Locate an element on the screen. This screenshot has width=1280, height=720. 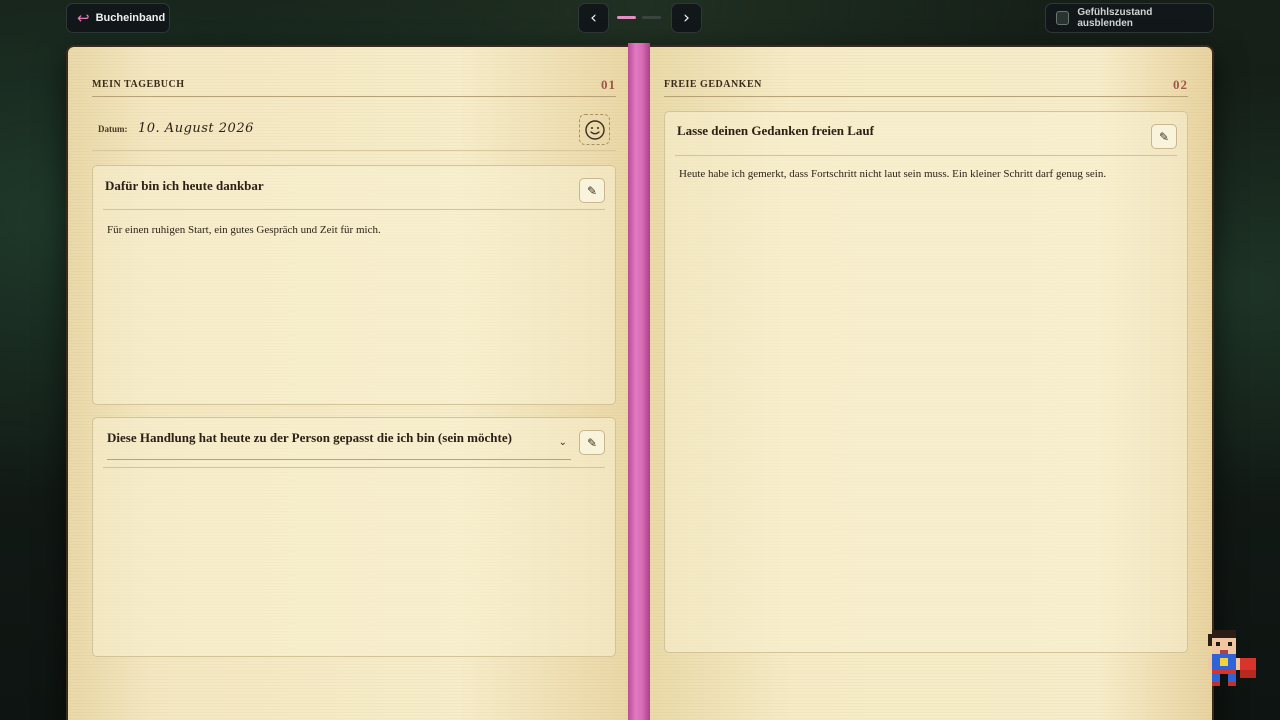
free-thoughts-edit-button: ✎ is located at coordinates (1164, 136).